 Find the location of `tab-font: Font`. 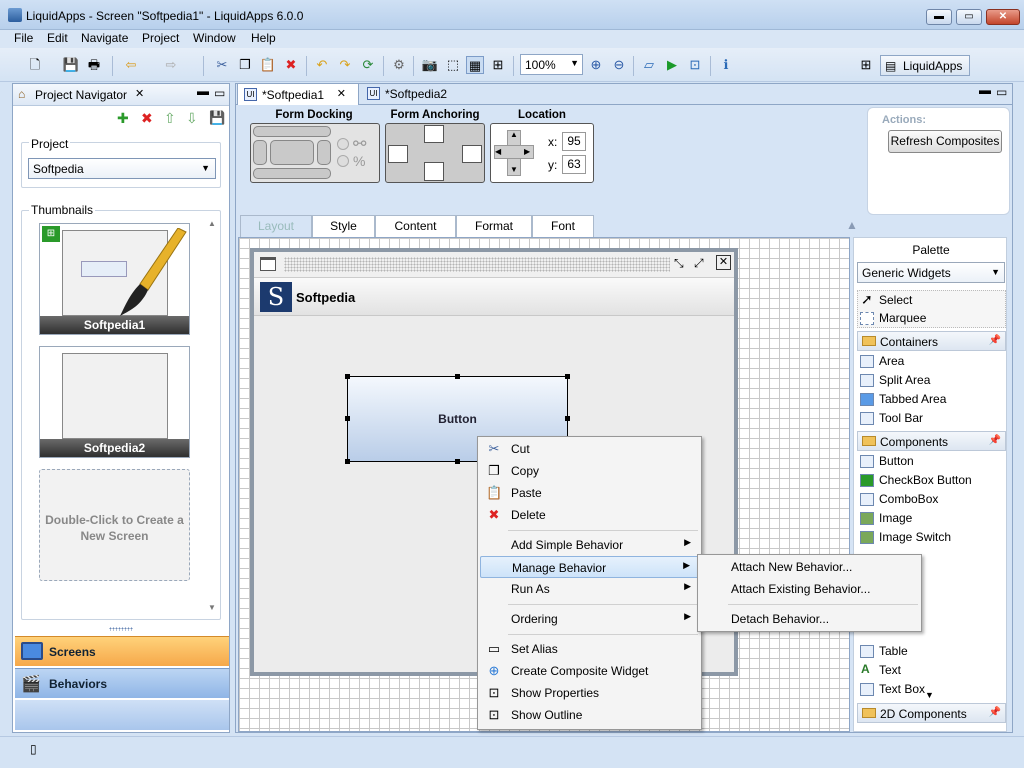

tab-font: Font is located at coordinates (563, 226).